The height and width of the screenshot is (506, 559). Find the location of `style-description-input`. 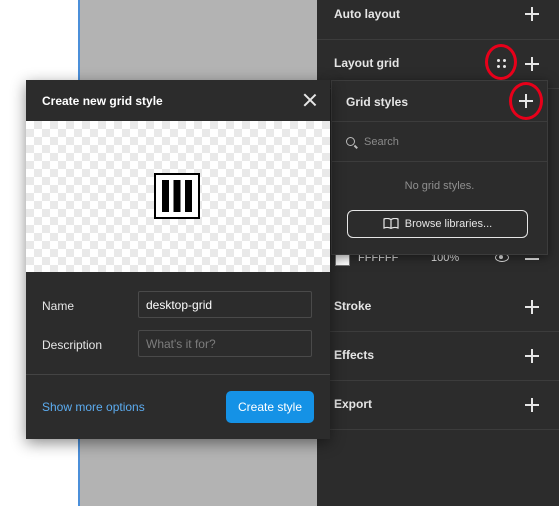

style-description-input is located at coordinates (225, 343).